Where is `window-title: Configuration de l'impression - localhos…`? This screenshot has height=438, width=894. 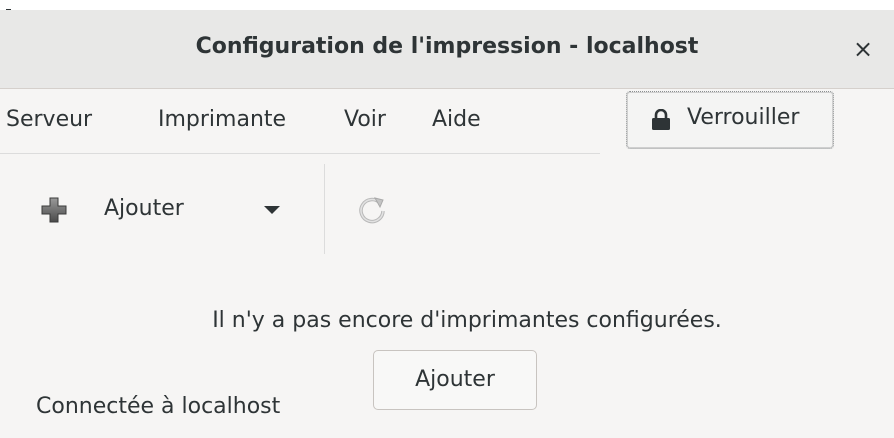 window-title: Configuration de l'impression - localhos… is located at coordinates (447, 46).